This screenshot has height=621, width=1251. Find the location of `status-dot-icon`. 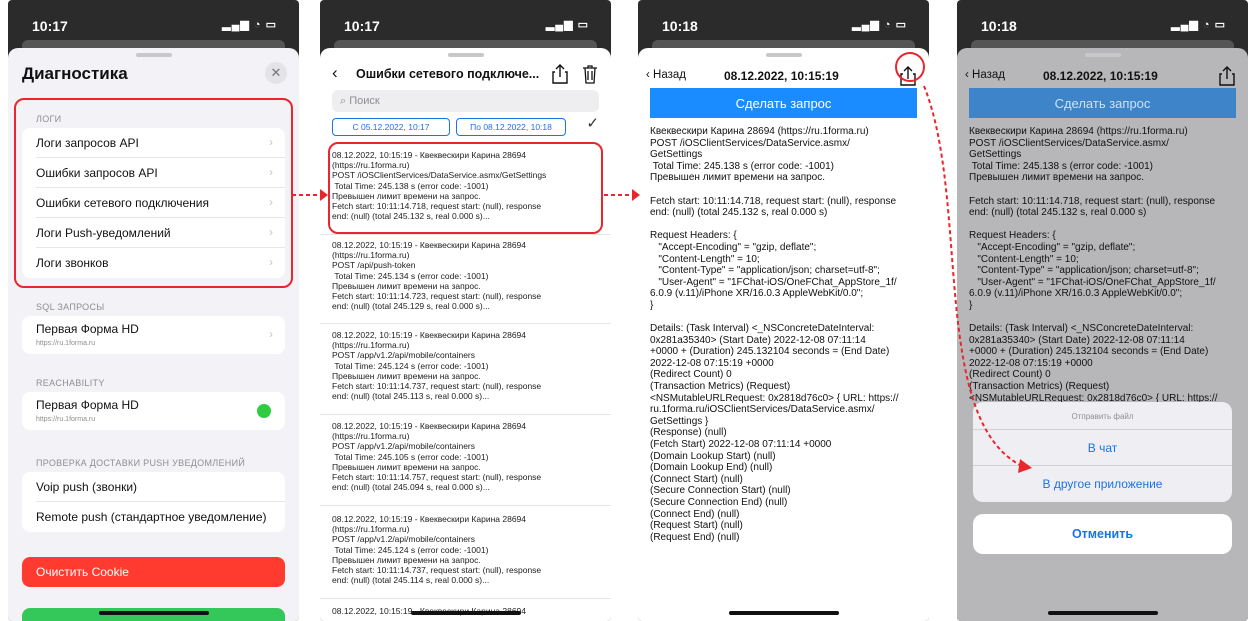

status-dot-icon is located at coordinates (264, 411).